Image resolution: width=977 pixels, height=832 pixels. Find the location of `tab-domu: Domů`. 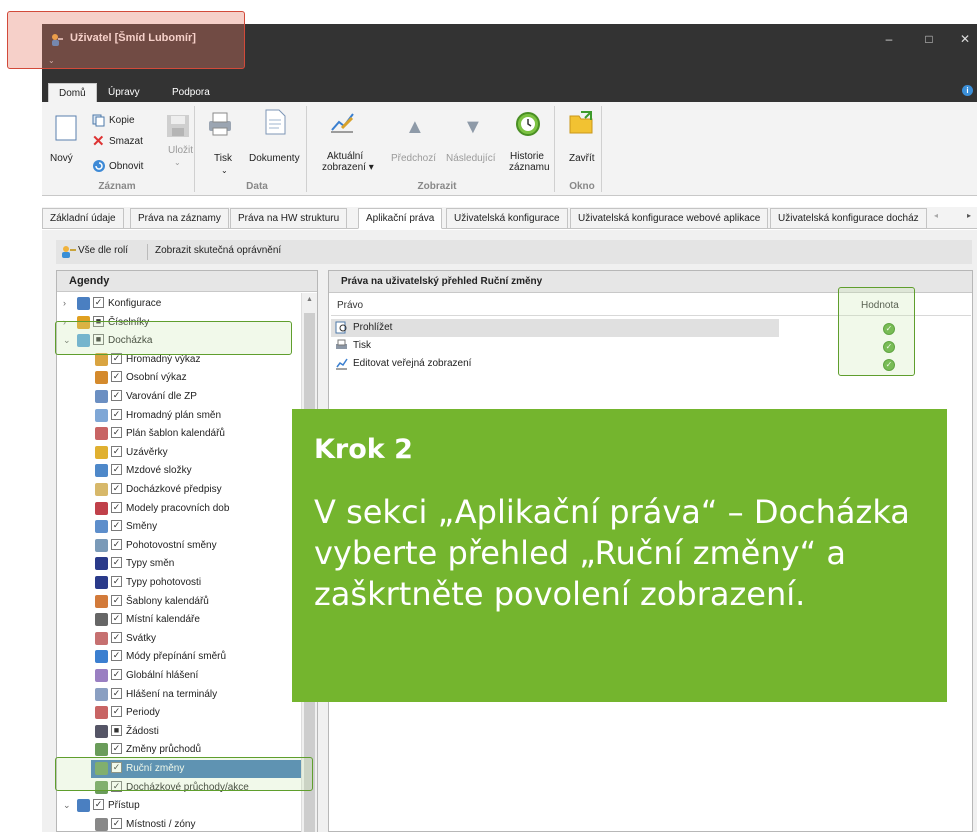

tab-domu: Domů is located at coordinates (72, 92).